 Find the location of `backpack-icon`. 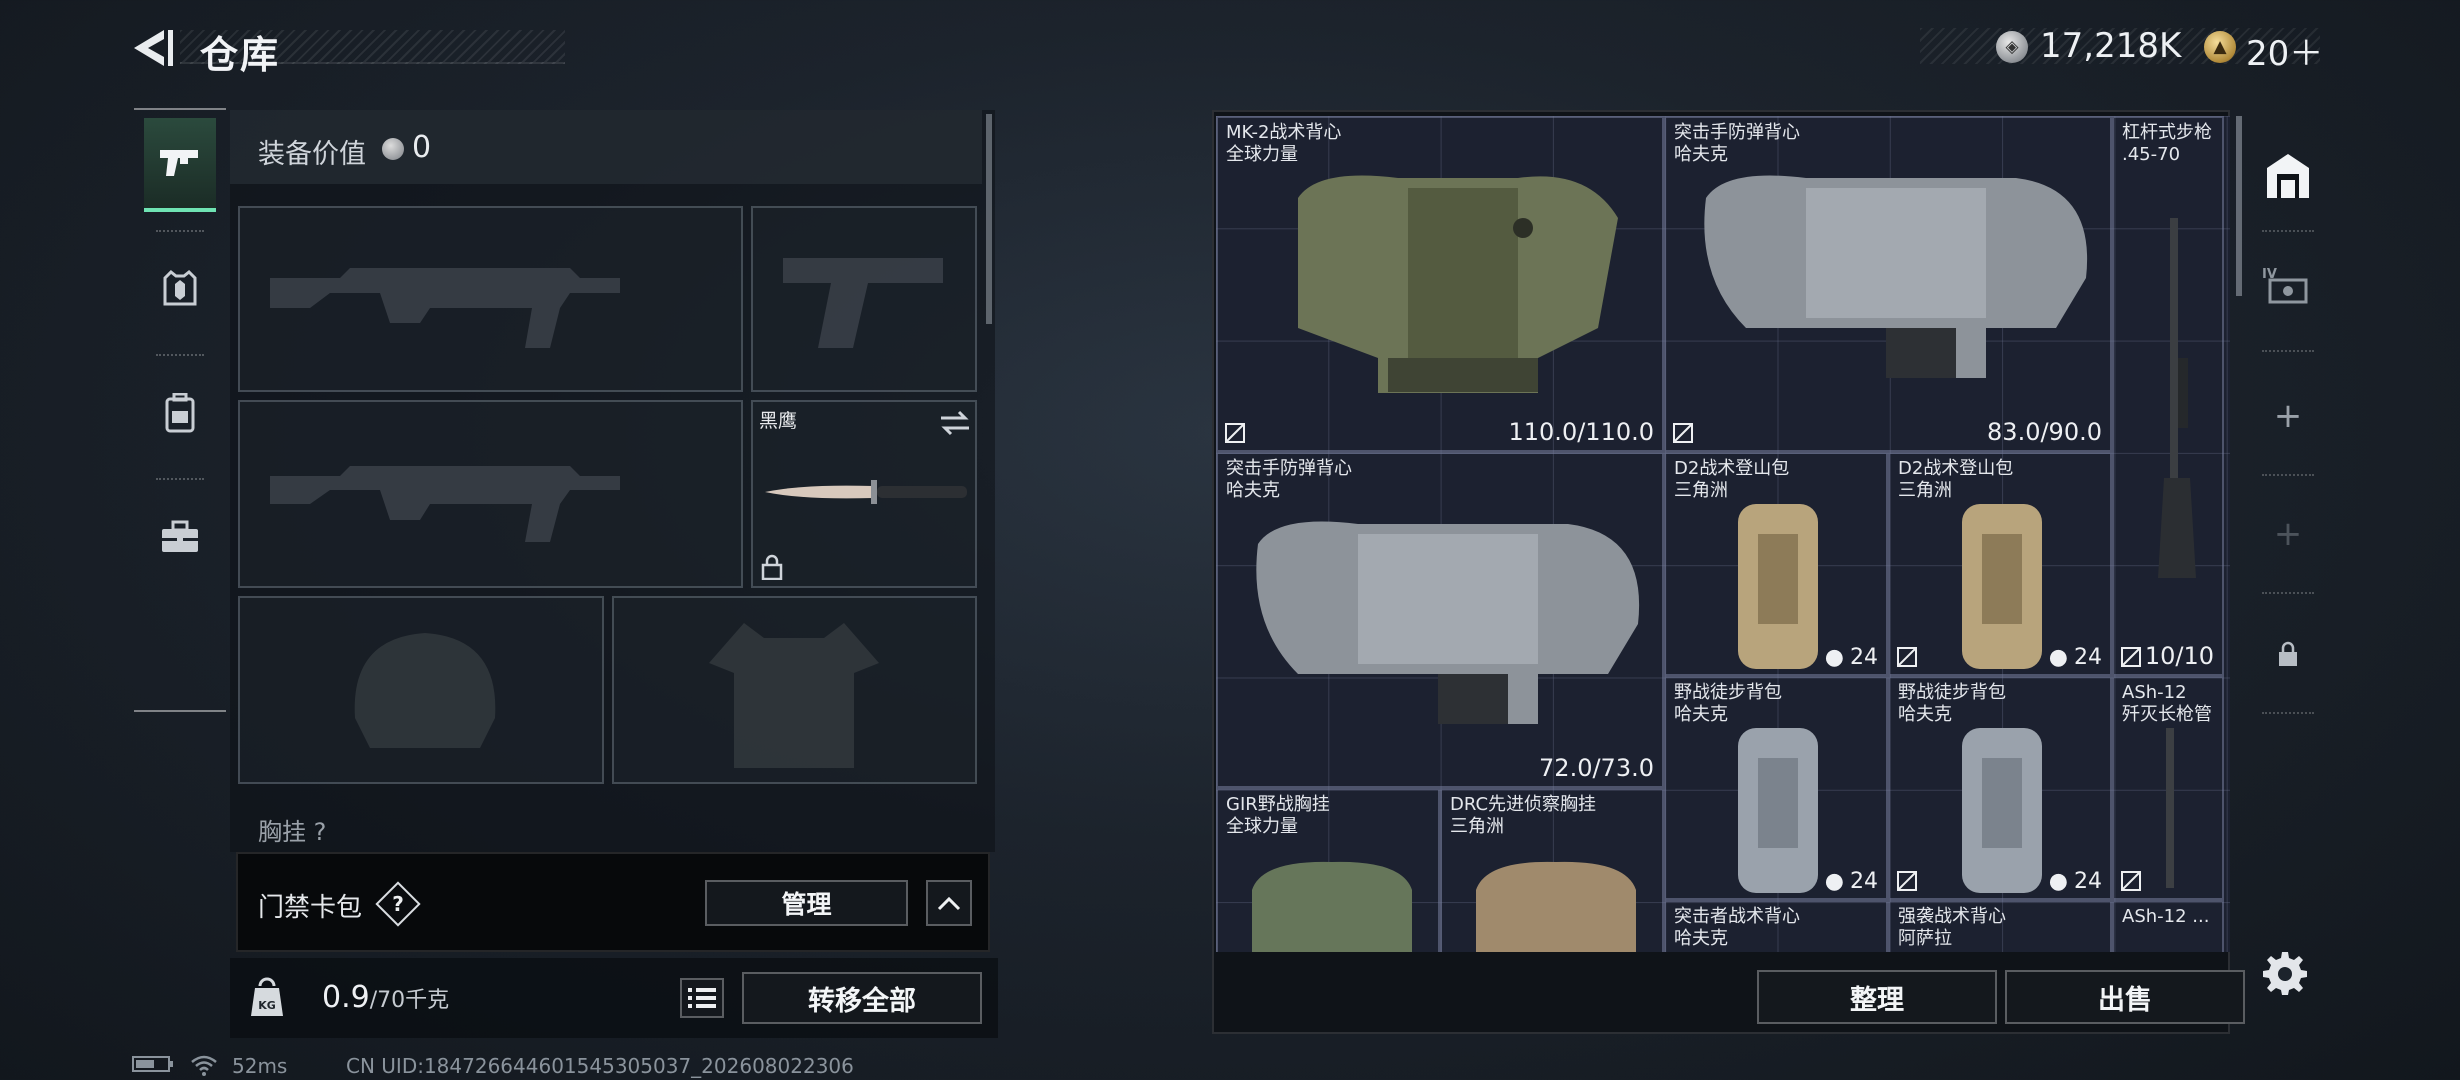

backpack-icon is located at coordinates (180, 413).